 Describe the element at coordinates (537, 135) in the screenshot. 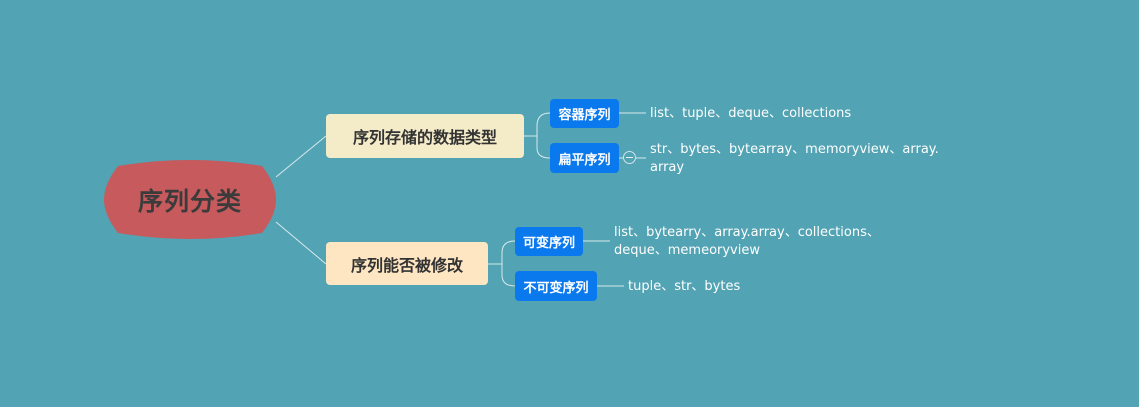

I see `connector-branch1-bracket` at that location.